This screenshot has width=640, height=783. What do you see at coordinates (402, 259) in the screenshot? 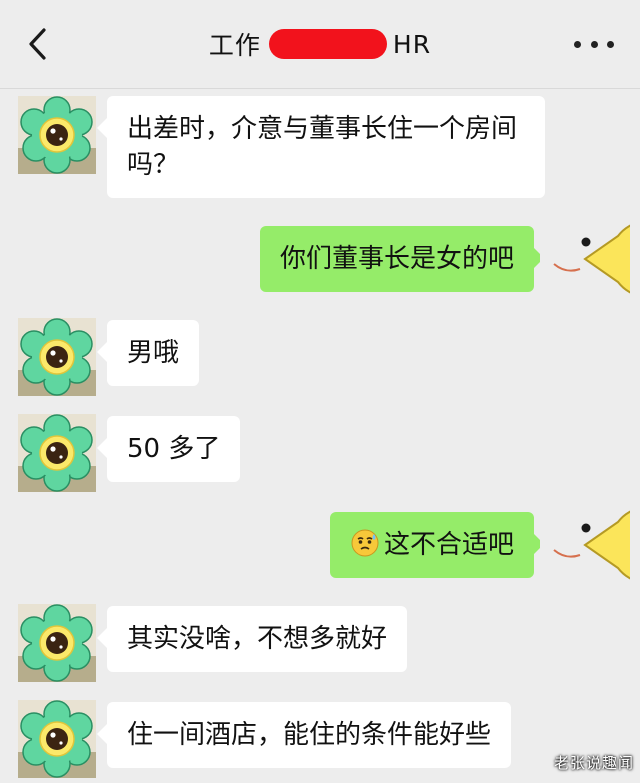
I see `outgoing-message-bubble: 你们董事长是女的吧` at bounding box center [402, 259].